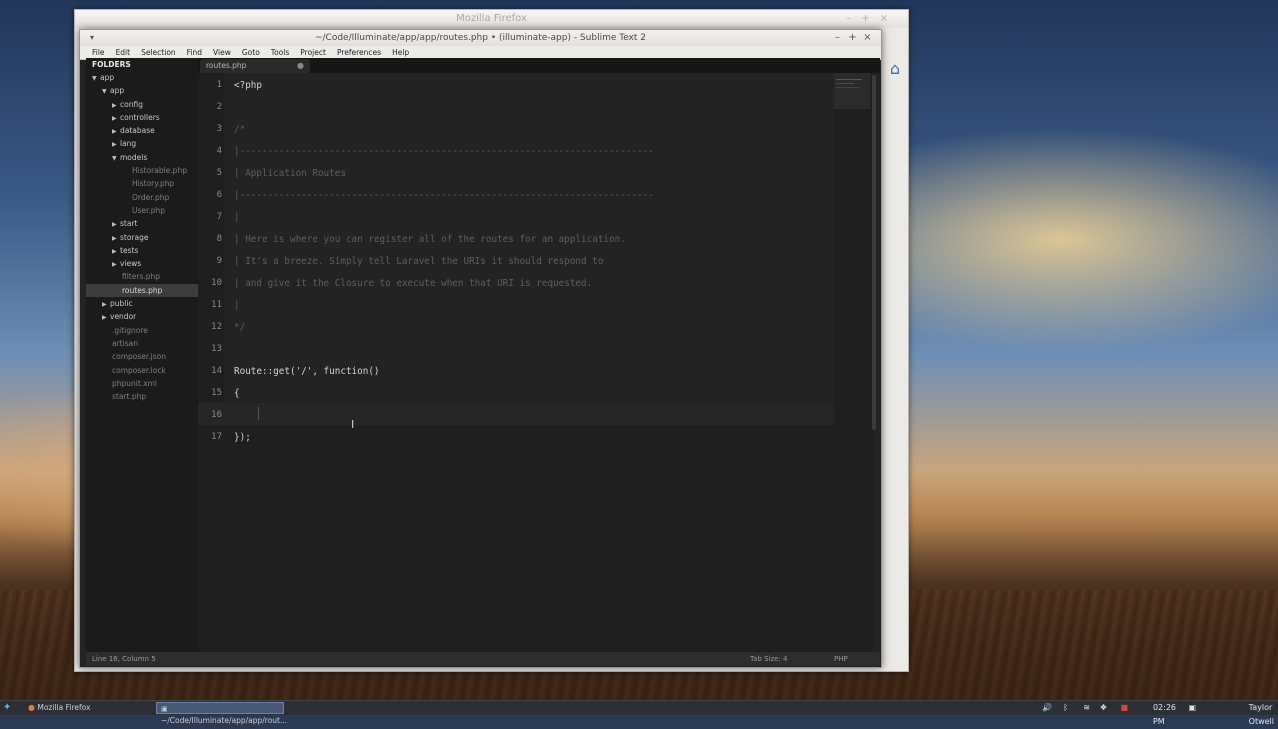 The height and width of the screenshot is (729, 1278). Describe the element at coordinates (142, 316) in the screenshot. I see `sidebar-folder: ▶ vendor` at that location.